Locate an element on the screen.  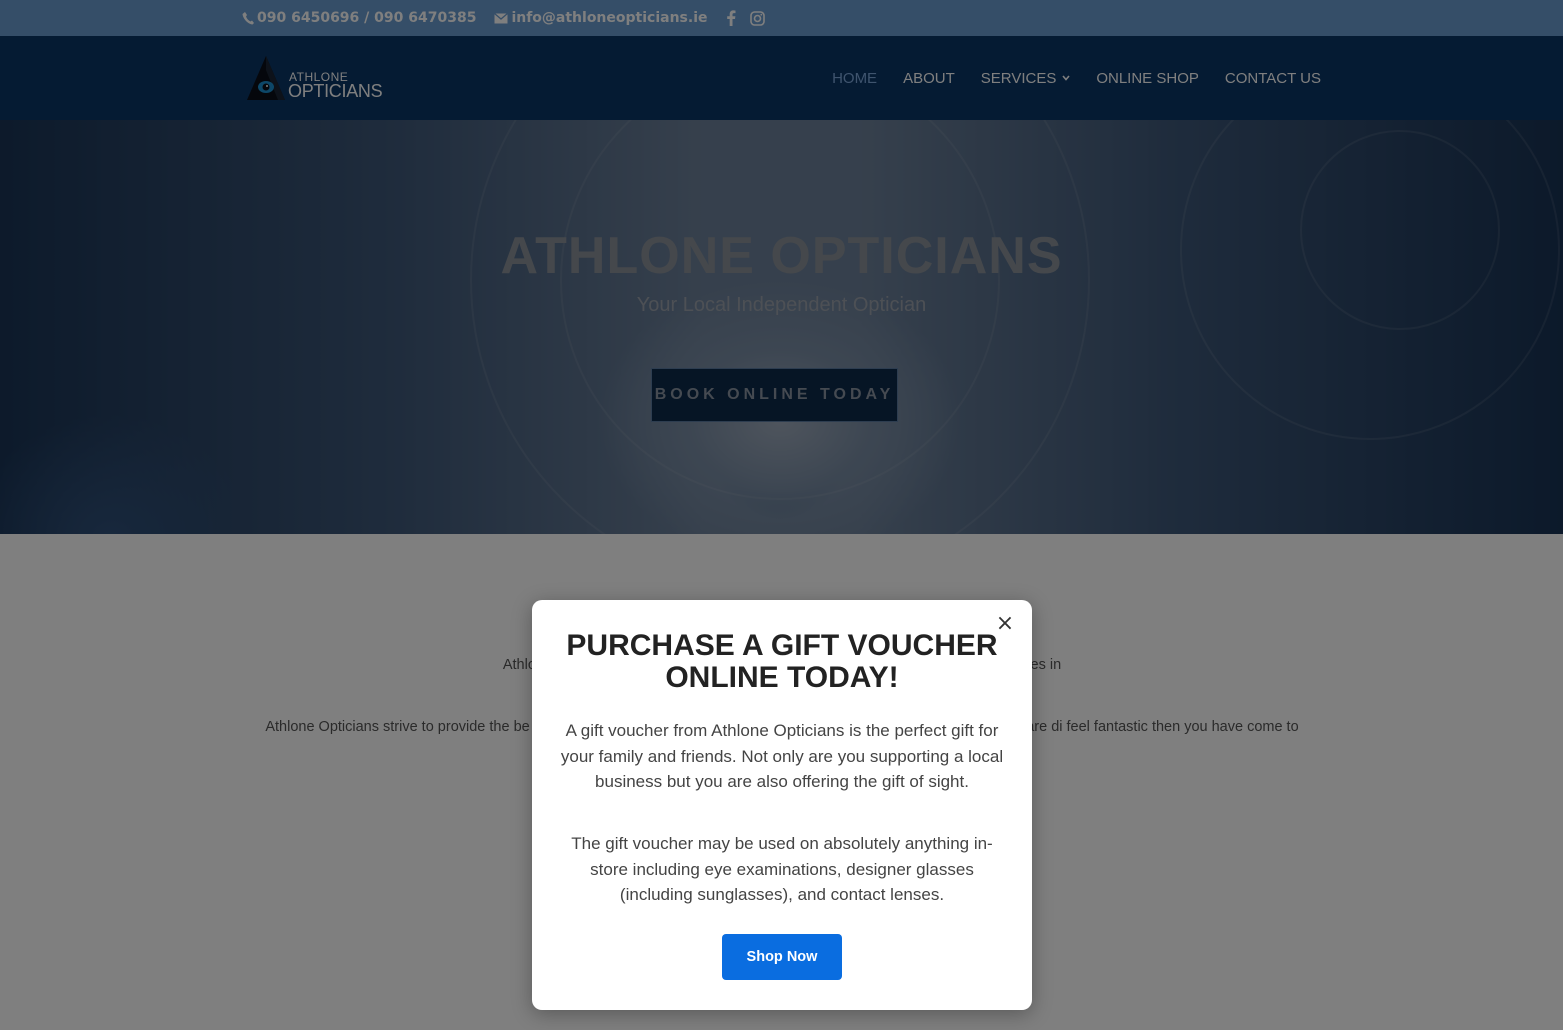
shop-now-button: Shop Now is located at coordinates (782, 957).